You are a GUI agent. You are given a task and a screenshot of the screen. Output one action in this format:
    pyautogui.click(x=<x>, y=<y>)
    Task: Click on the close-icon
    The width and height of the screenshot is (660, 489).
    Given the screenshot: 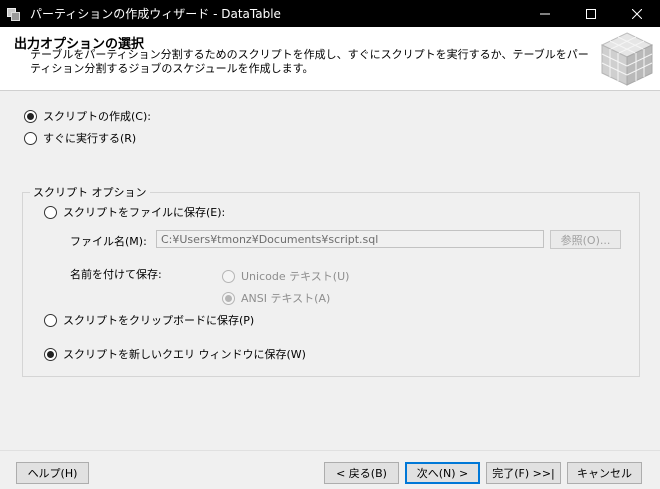 What is the action you would take?
    pyautogui.click(x=637, y=13)
    